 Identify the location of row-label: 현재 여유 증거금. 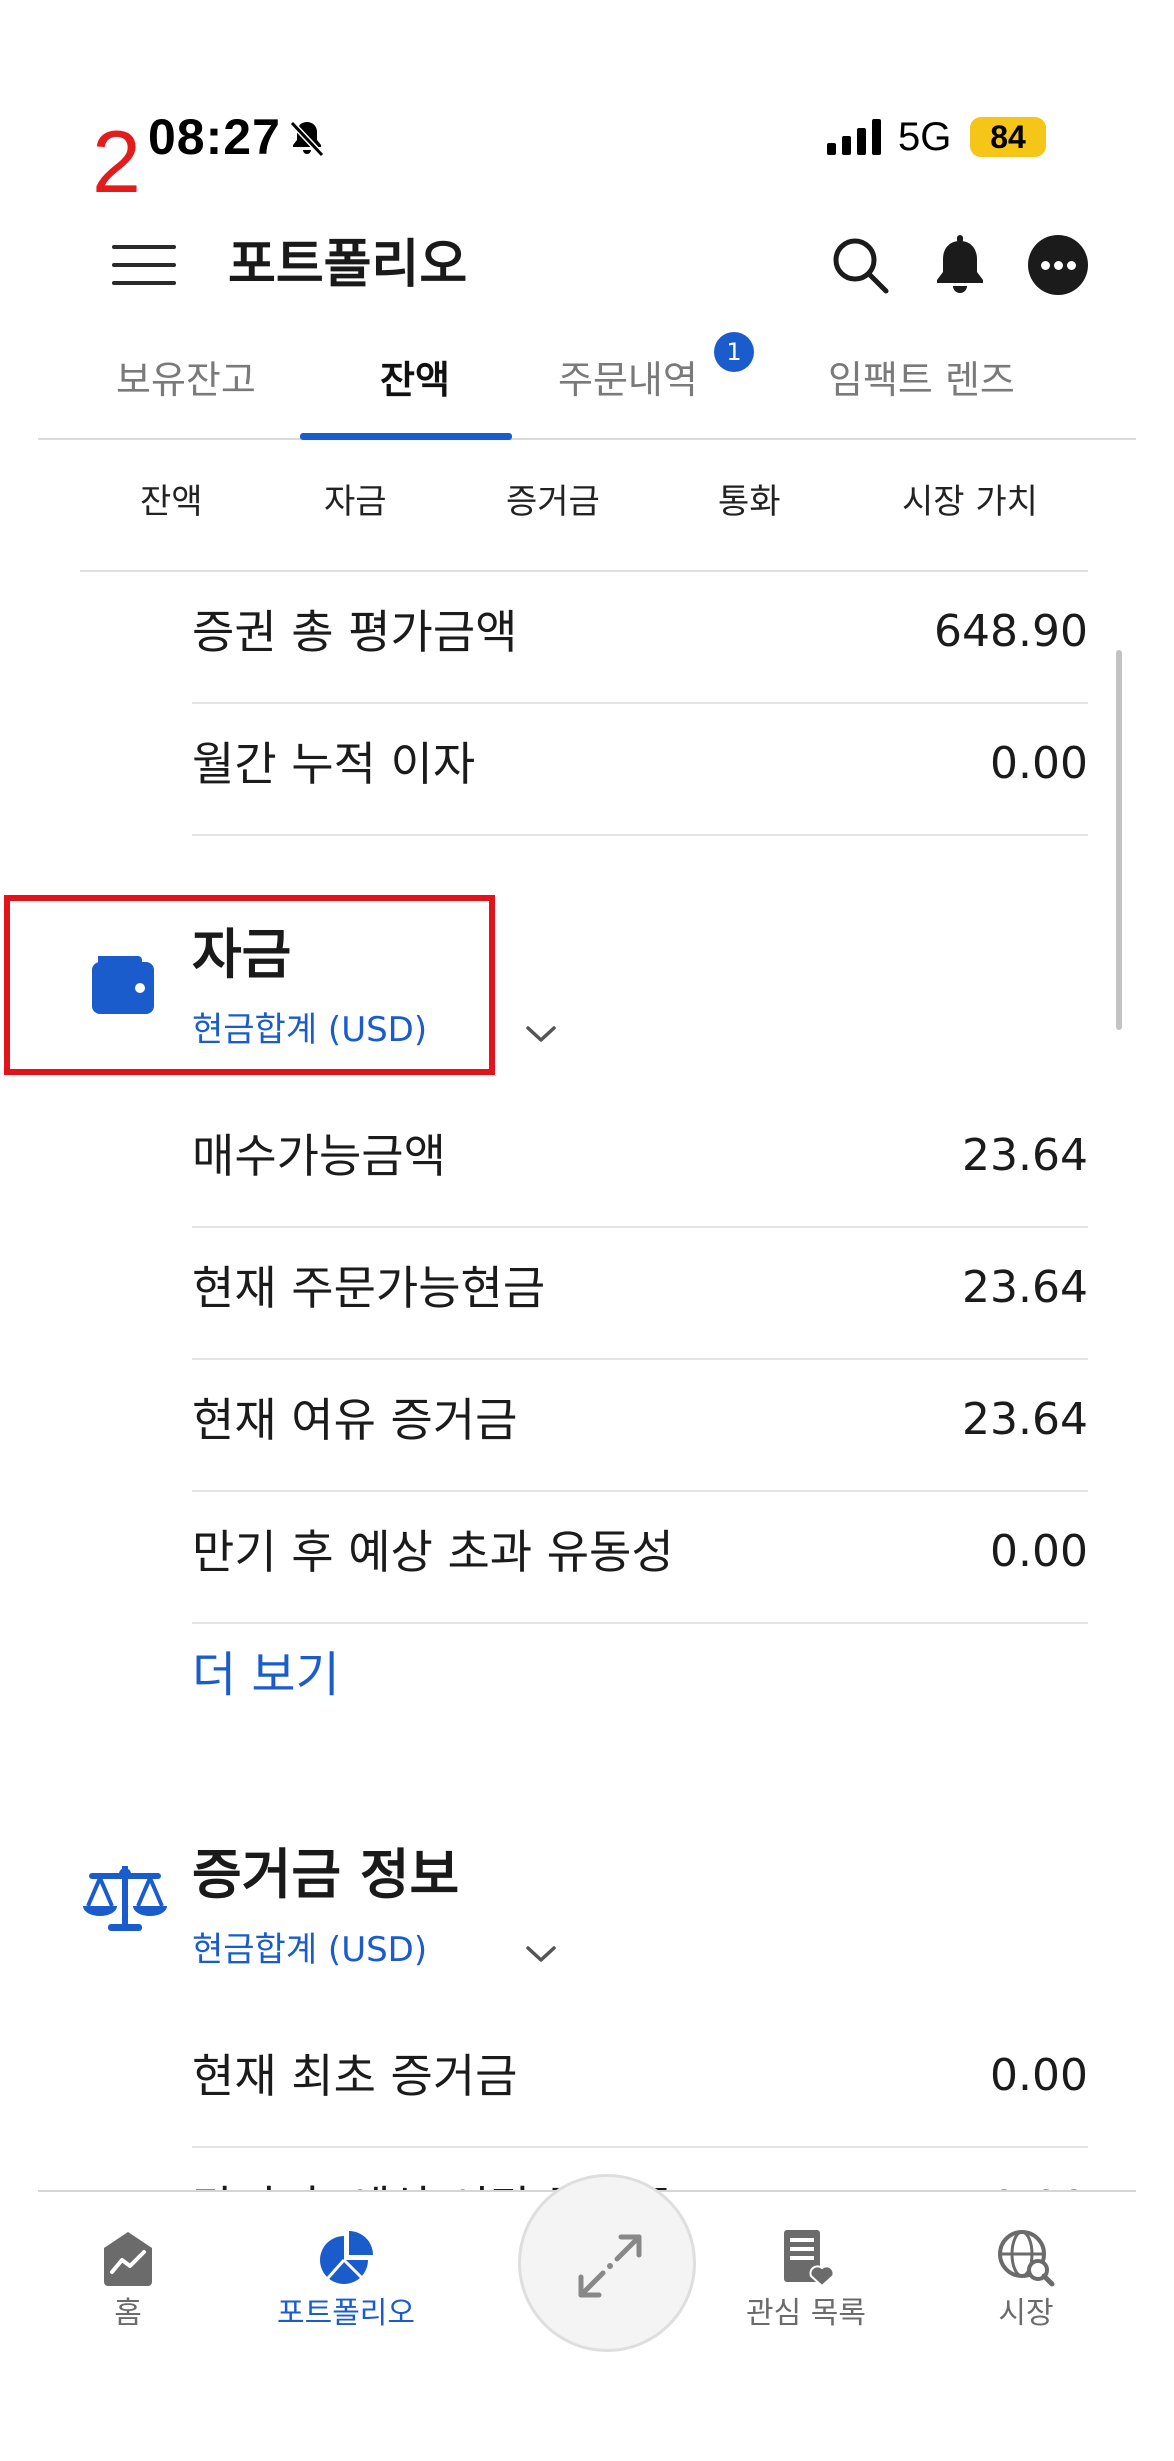
(355, 1420).